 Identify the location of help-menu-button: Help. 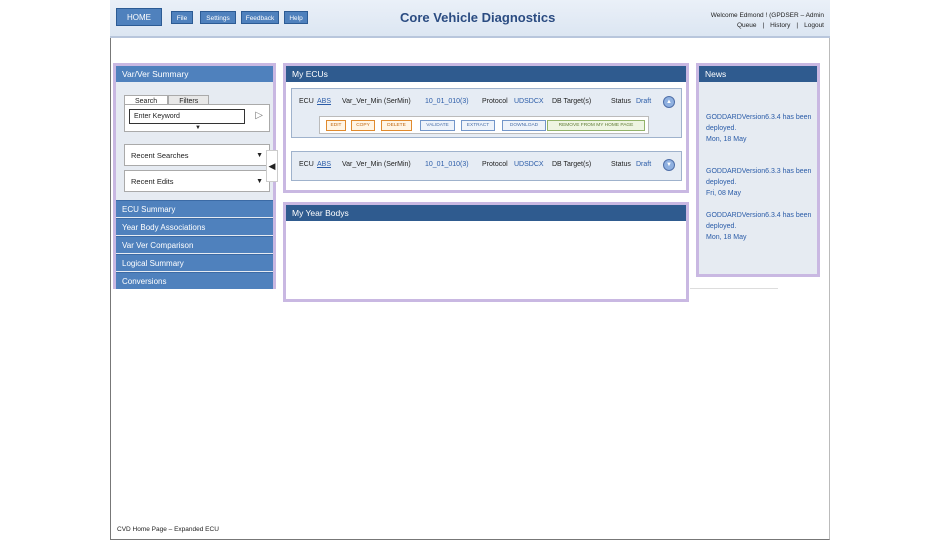
(296, 17).